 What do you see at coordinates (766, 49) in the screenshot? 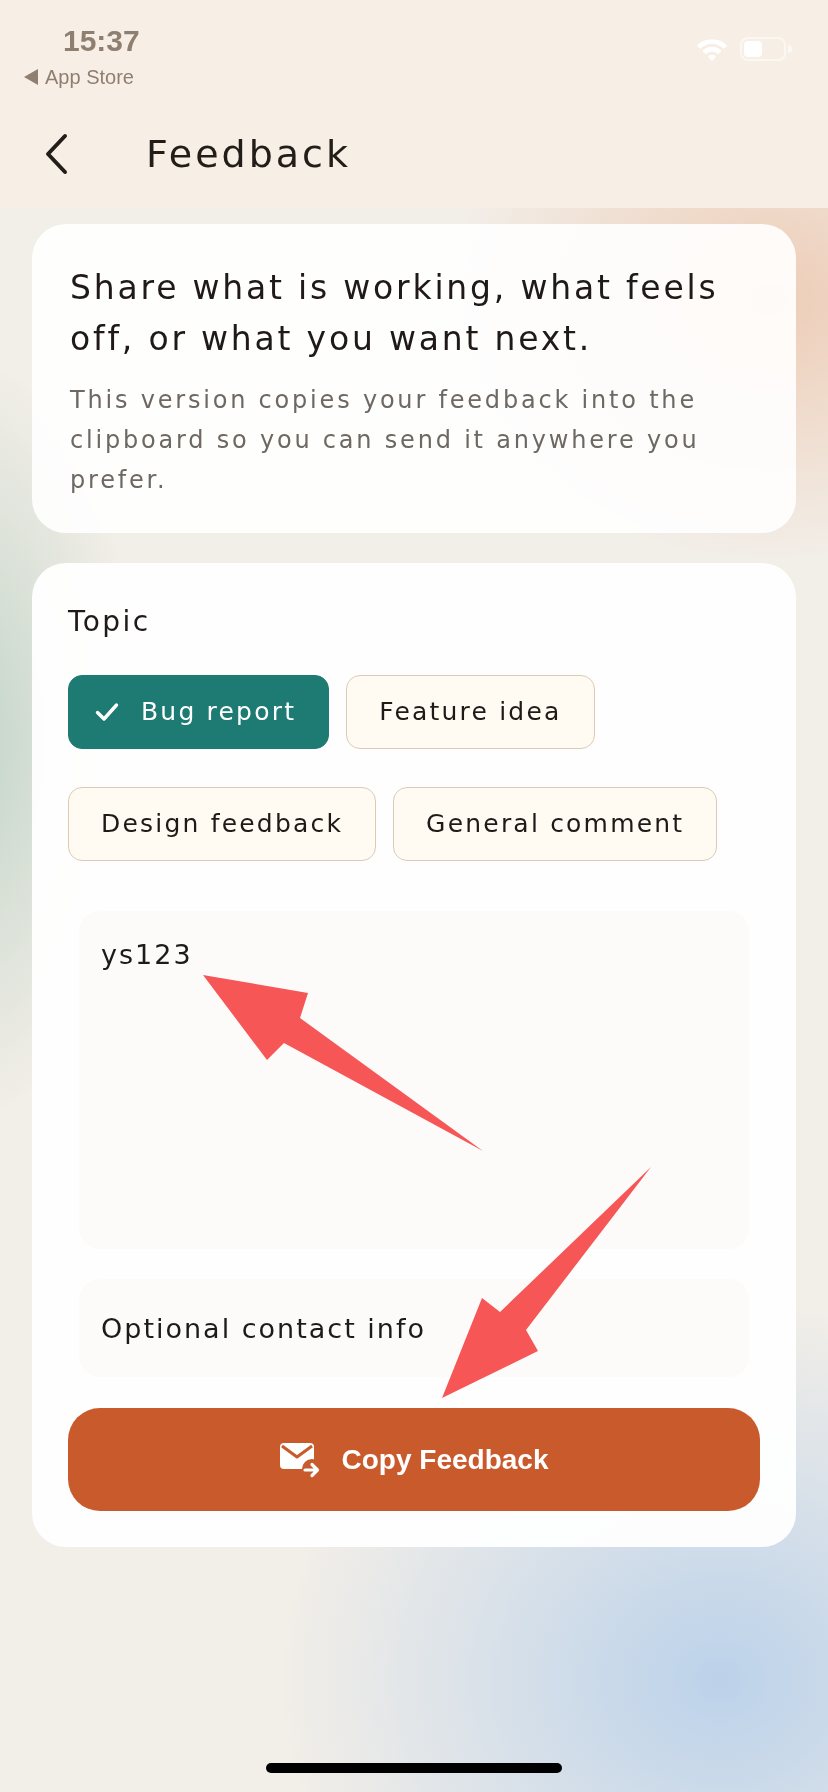
I see `battery-icon` at bounding box center [766, 49].